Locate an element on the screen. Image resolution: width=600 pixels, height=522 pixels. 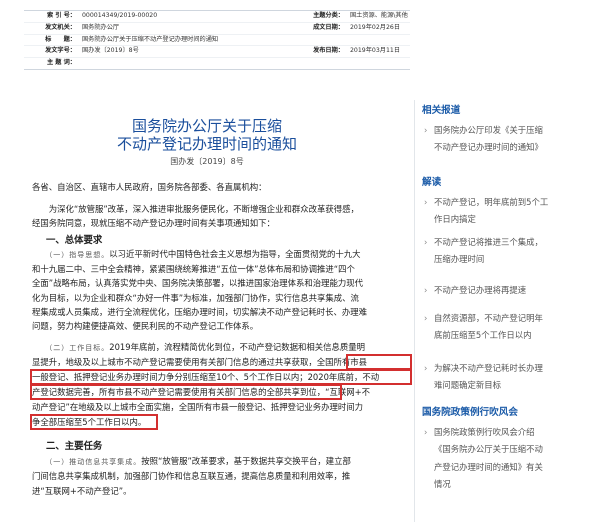
meta-value: 国务院办公厅 is located at coordinates (101, 27).